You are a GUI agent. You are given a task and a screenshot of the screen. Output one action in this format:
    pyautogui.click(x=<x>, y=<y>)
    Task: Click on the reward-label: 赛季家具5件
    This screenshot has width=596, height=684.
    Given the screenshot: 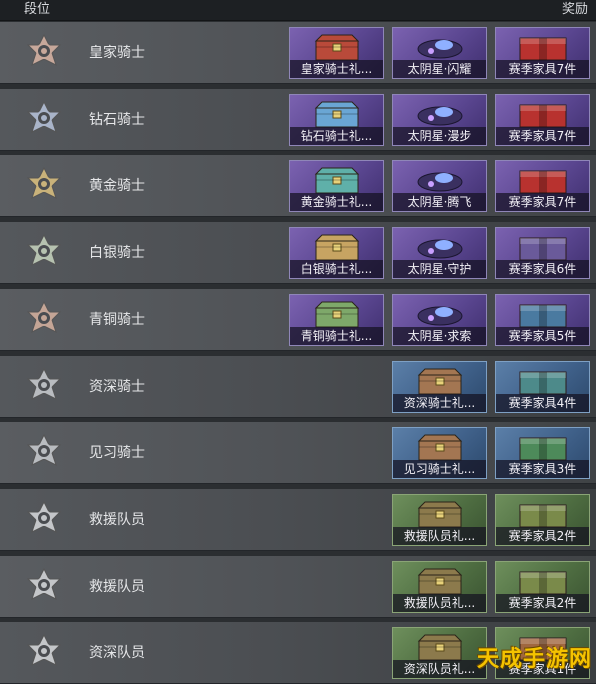 What is the action you would take?
    pyautogui.click(x=542, y=335)
    